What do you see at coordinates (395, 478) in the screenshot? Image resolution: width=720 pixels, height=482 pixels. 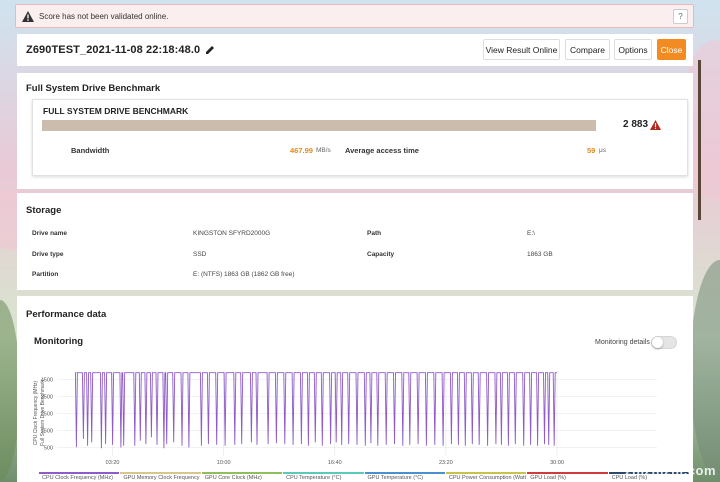 I see `legend-label: GPU Temperature (°C)` at bounding box center [395, 478].